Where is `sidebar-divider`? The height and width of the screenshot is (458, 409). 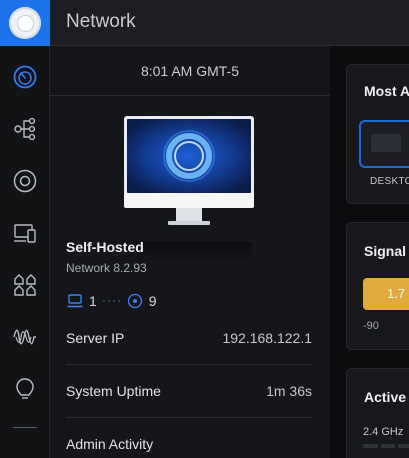 sidebar-divider is located at coordinates (25, 427).